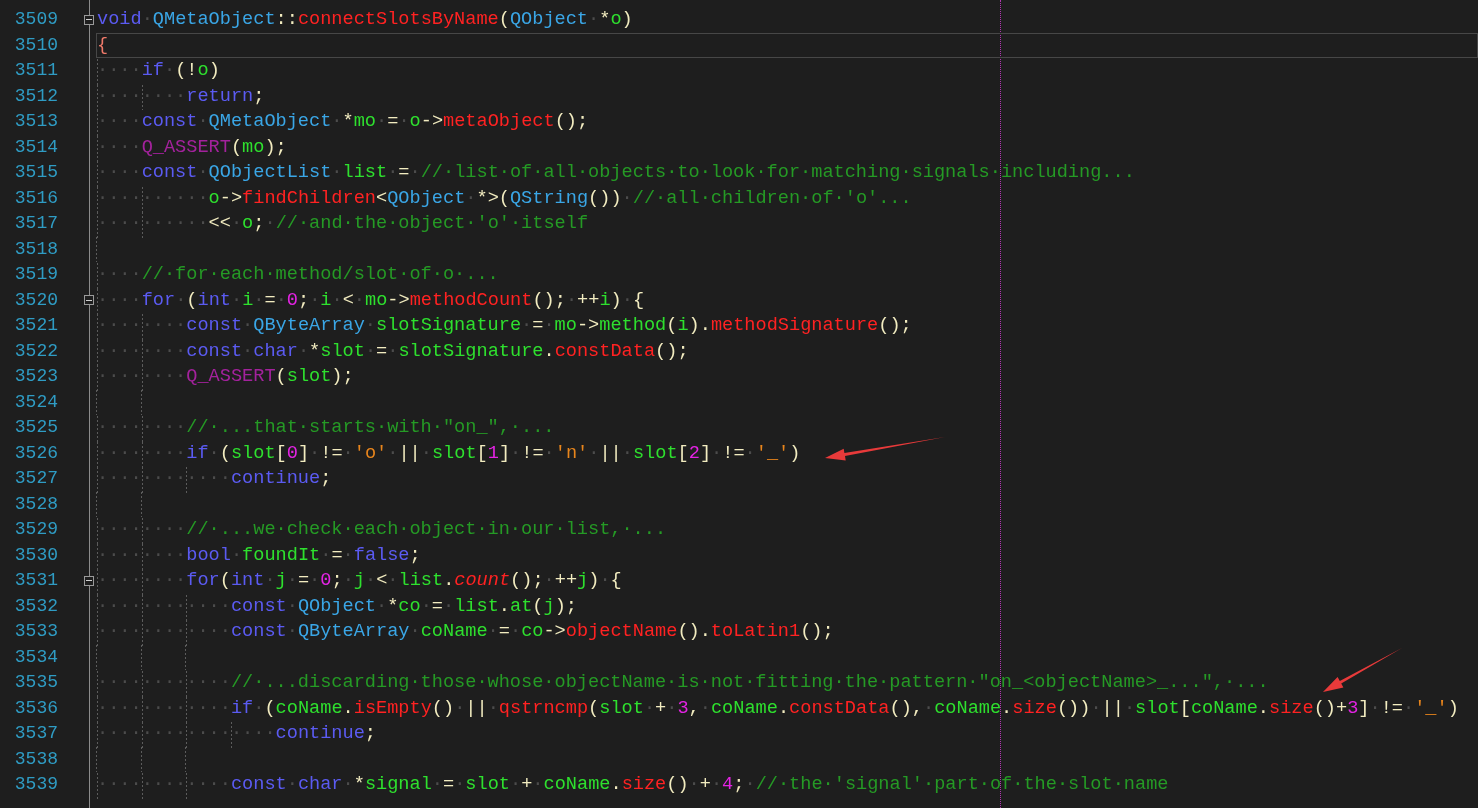  What do you see at coordinates (35, 300) in the screenshot?
I see `line-number: 3520` at bounding box center [35, 300].